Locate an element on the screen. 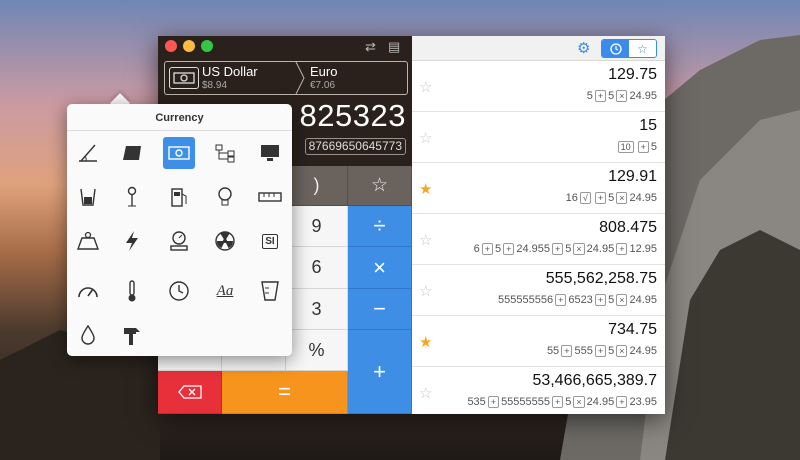 The image size is (800, 460). angle-icon is located at coordinates (88, 153).